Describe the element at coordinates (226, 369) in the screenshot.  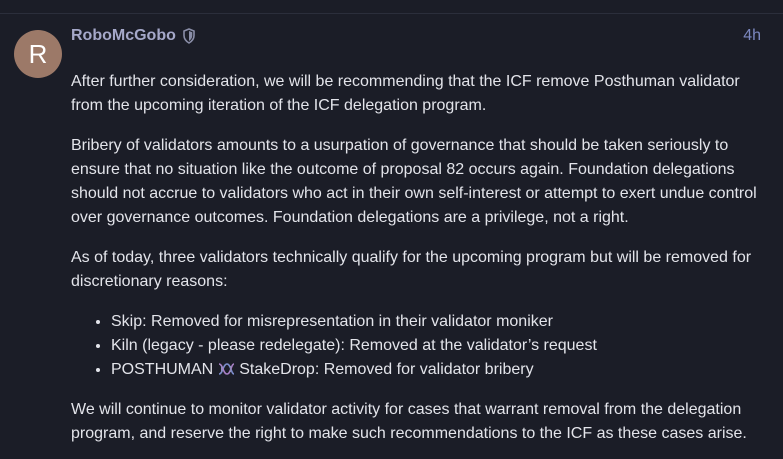
I see `dna-icon` at that location.